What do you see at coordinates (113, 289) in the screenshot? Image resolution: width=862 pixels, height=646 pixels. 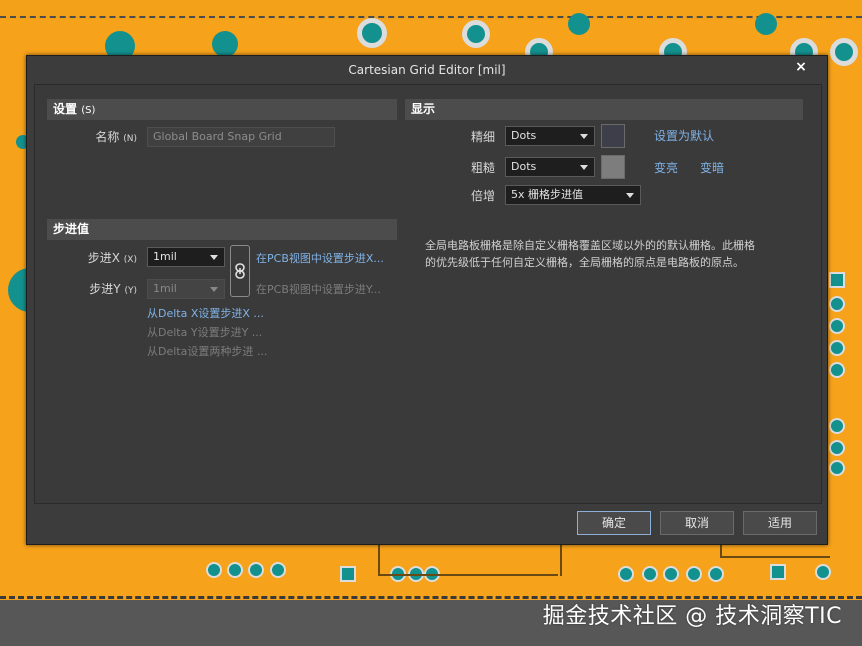 I see `step-y-label: 步进Y (Y)` at bounding box center [113, 289].